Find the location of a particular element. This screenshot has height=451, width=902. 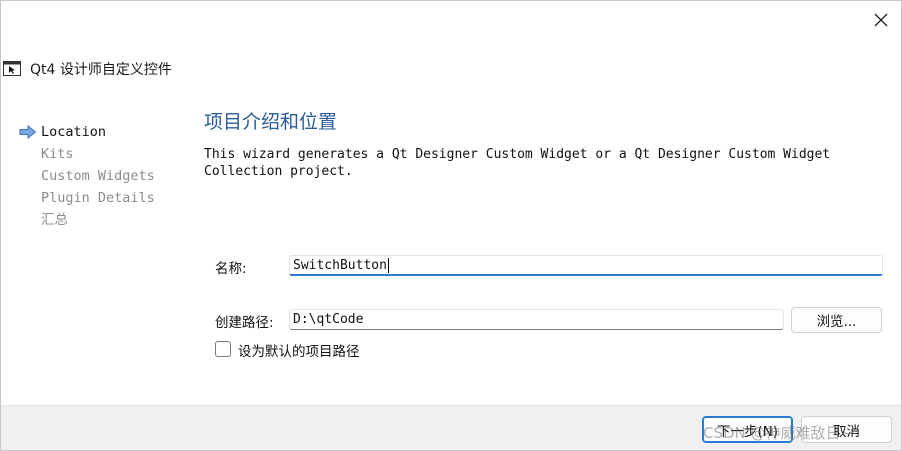

step-summary: 汇总 is located at coordinates (102, 220).